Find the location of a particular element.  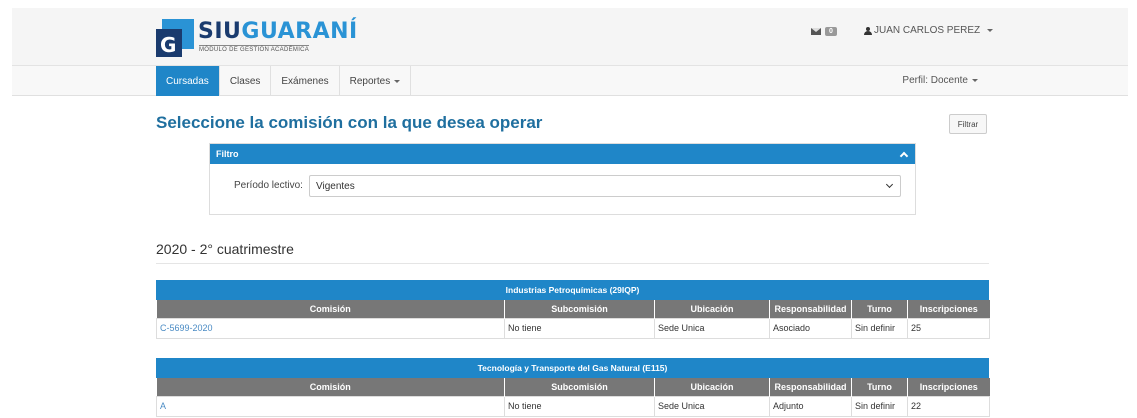

perfil-label: Perfil: Docente is located at coordinates (935, 80).